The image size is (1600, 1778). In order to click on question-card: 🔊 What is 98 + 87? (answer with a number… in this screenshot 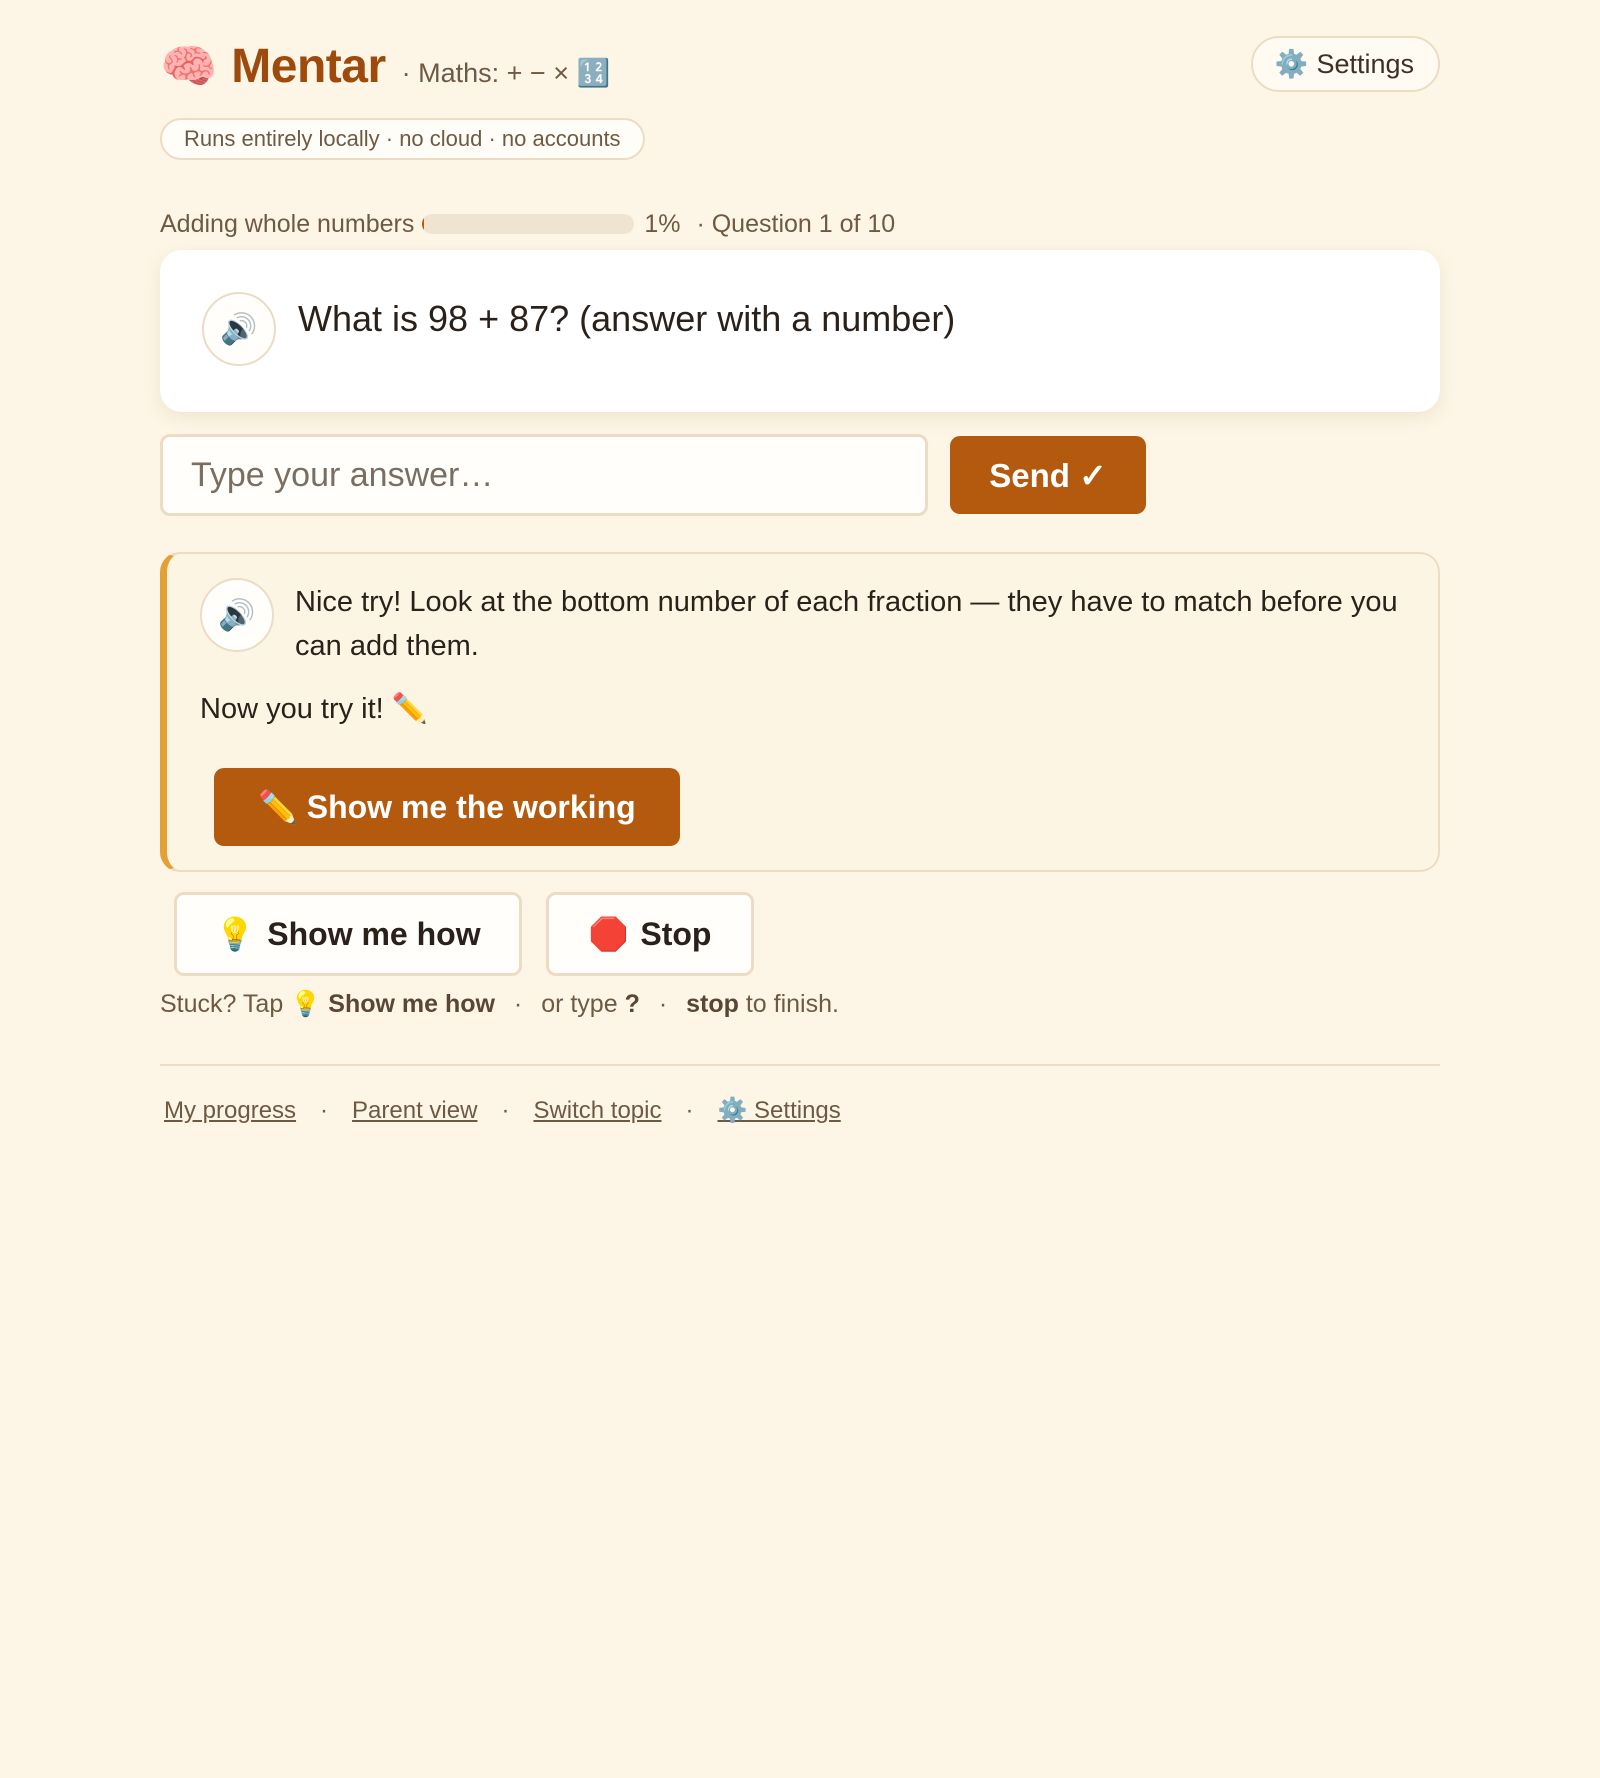, I will do `click(800, 331)`.